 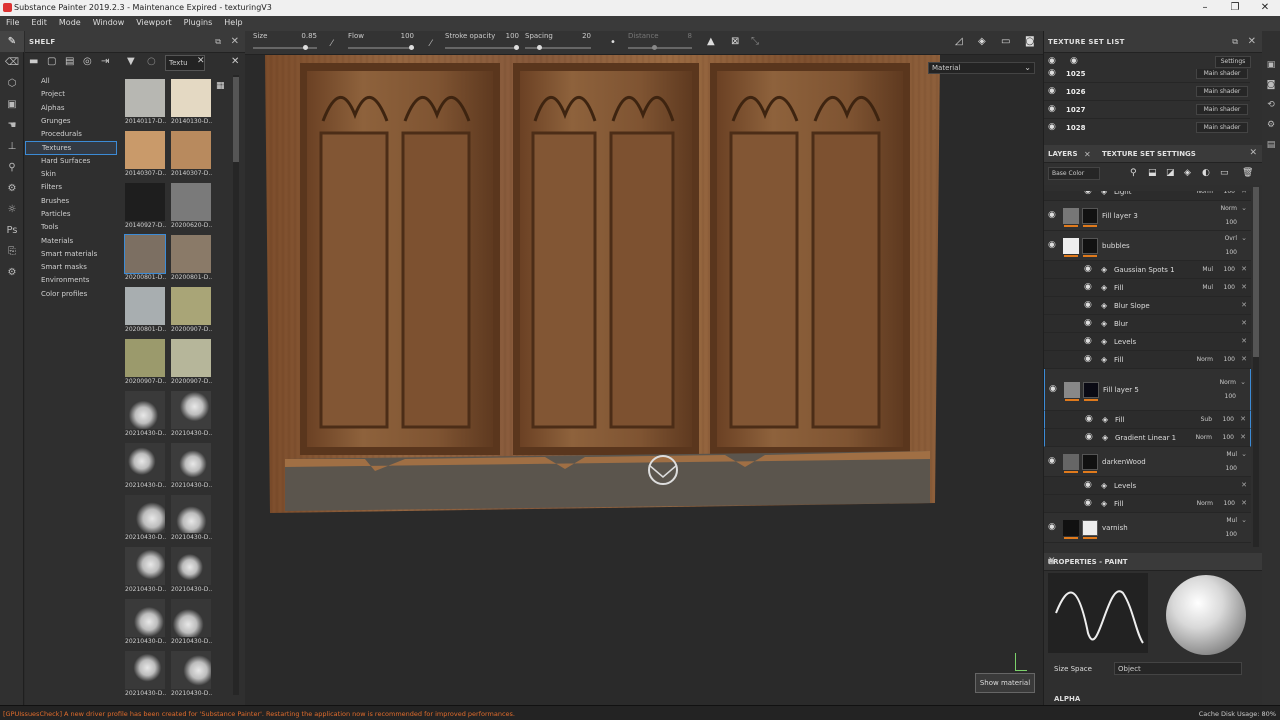 What do you see at coordinates (1005, 683) in the screenshot?
I see `show-material-button: Show material` at bounding box center [1005, 683].